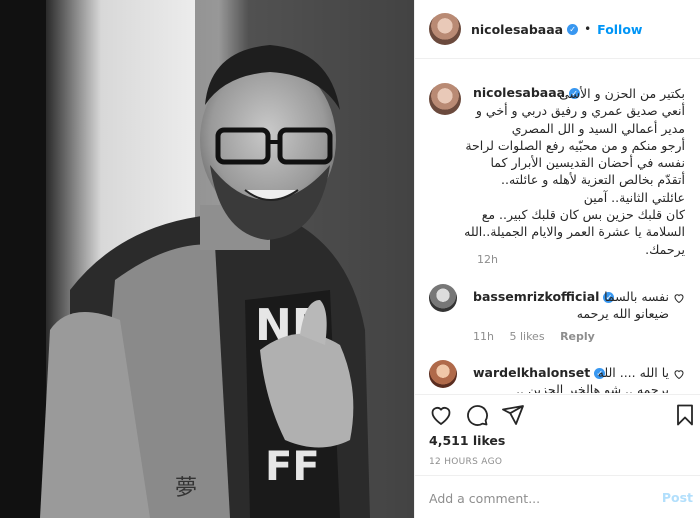 This screenshot has height=518, width=700. I want to click on comment-text: نفسه بالسما ضيعانو الله يرحمه, so click(622, 305).